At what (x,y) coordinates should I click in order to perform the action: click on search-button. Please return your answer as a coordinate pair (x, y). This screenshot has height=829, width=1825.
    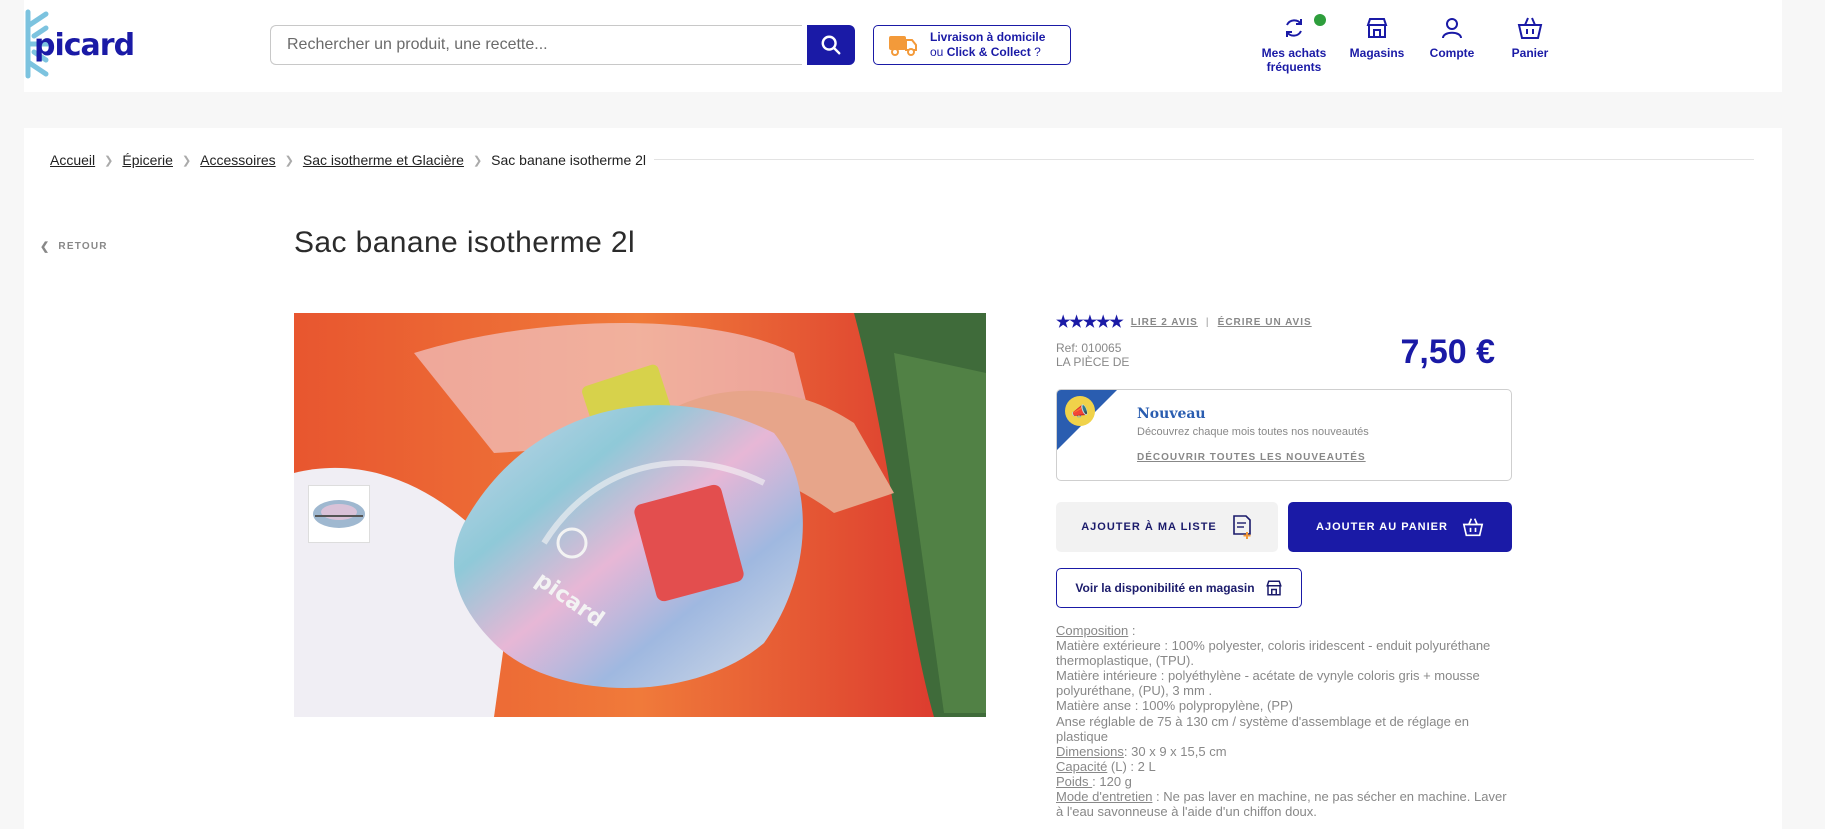
    Looking at the image, I should click on (831, 45).